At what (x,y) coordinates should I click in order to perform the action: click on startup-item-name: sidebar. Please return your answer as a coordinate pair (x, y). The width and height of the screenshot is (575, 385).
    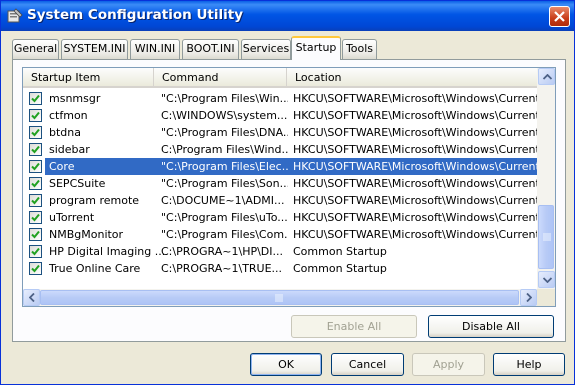
    Looking at the image, I should click on (69, 149).